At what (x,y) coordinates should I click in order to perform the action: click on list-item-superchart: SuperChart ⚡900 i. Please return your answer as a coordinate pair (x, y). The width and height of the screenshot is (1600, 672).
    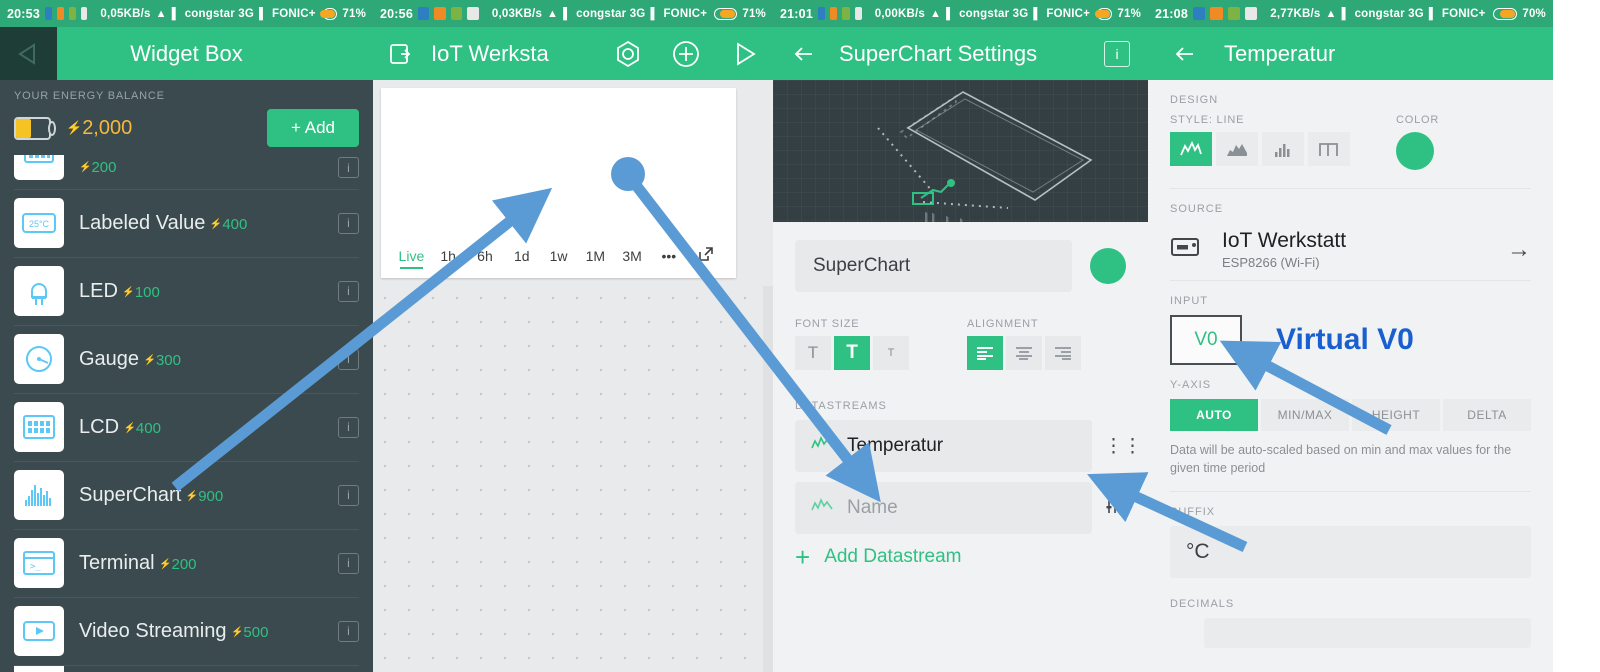
    Looking at the image, I should click on (186, 495).